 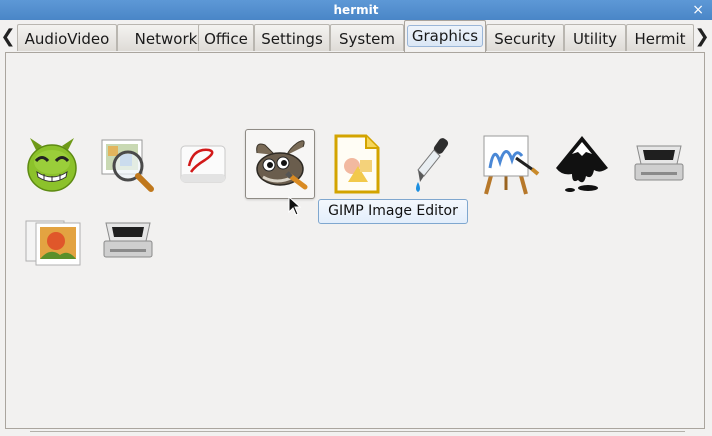 I want to click on tab-graphics: Graphics, so click(x=445, y=36).